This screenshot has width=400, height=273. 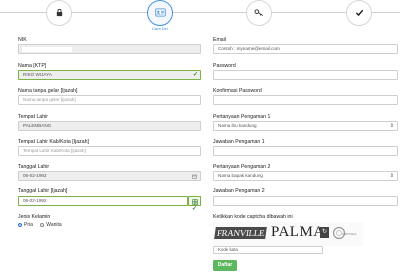 I want to click on nik-masked-value, so click(x=47, y=49).